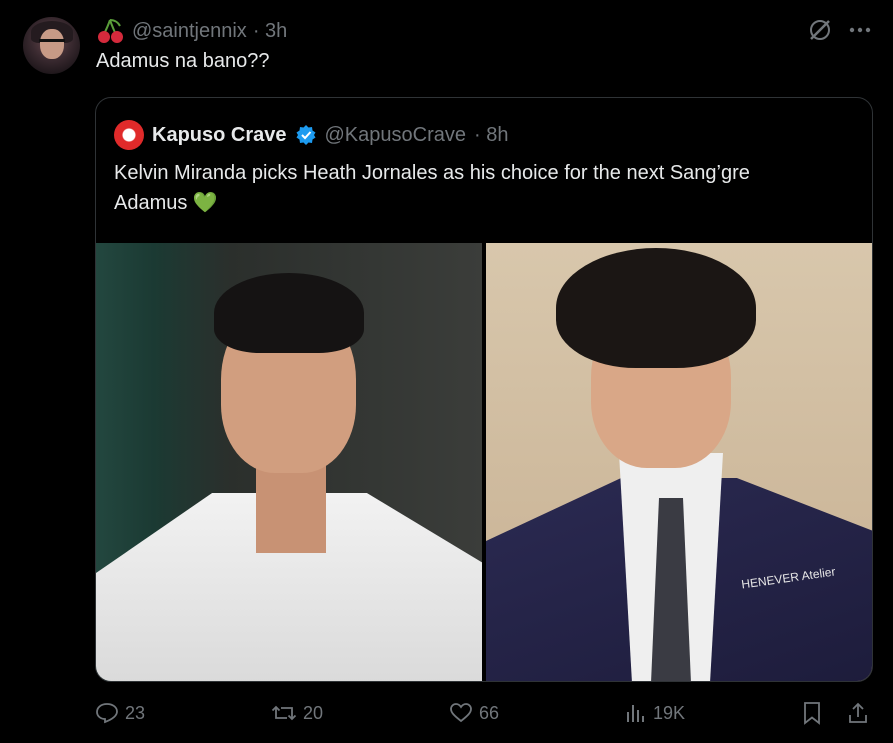 The image size is (893, 743). I want to click on hair-right, so click(656, 308).